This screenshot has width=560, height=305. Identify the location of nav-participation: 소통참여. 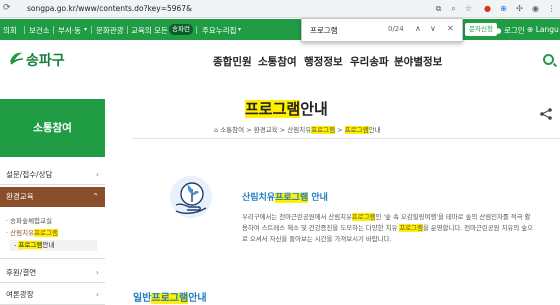
(277, 61).